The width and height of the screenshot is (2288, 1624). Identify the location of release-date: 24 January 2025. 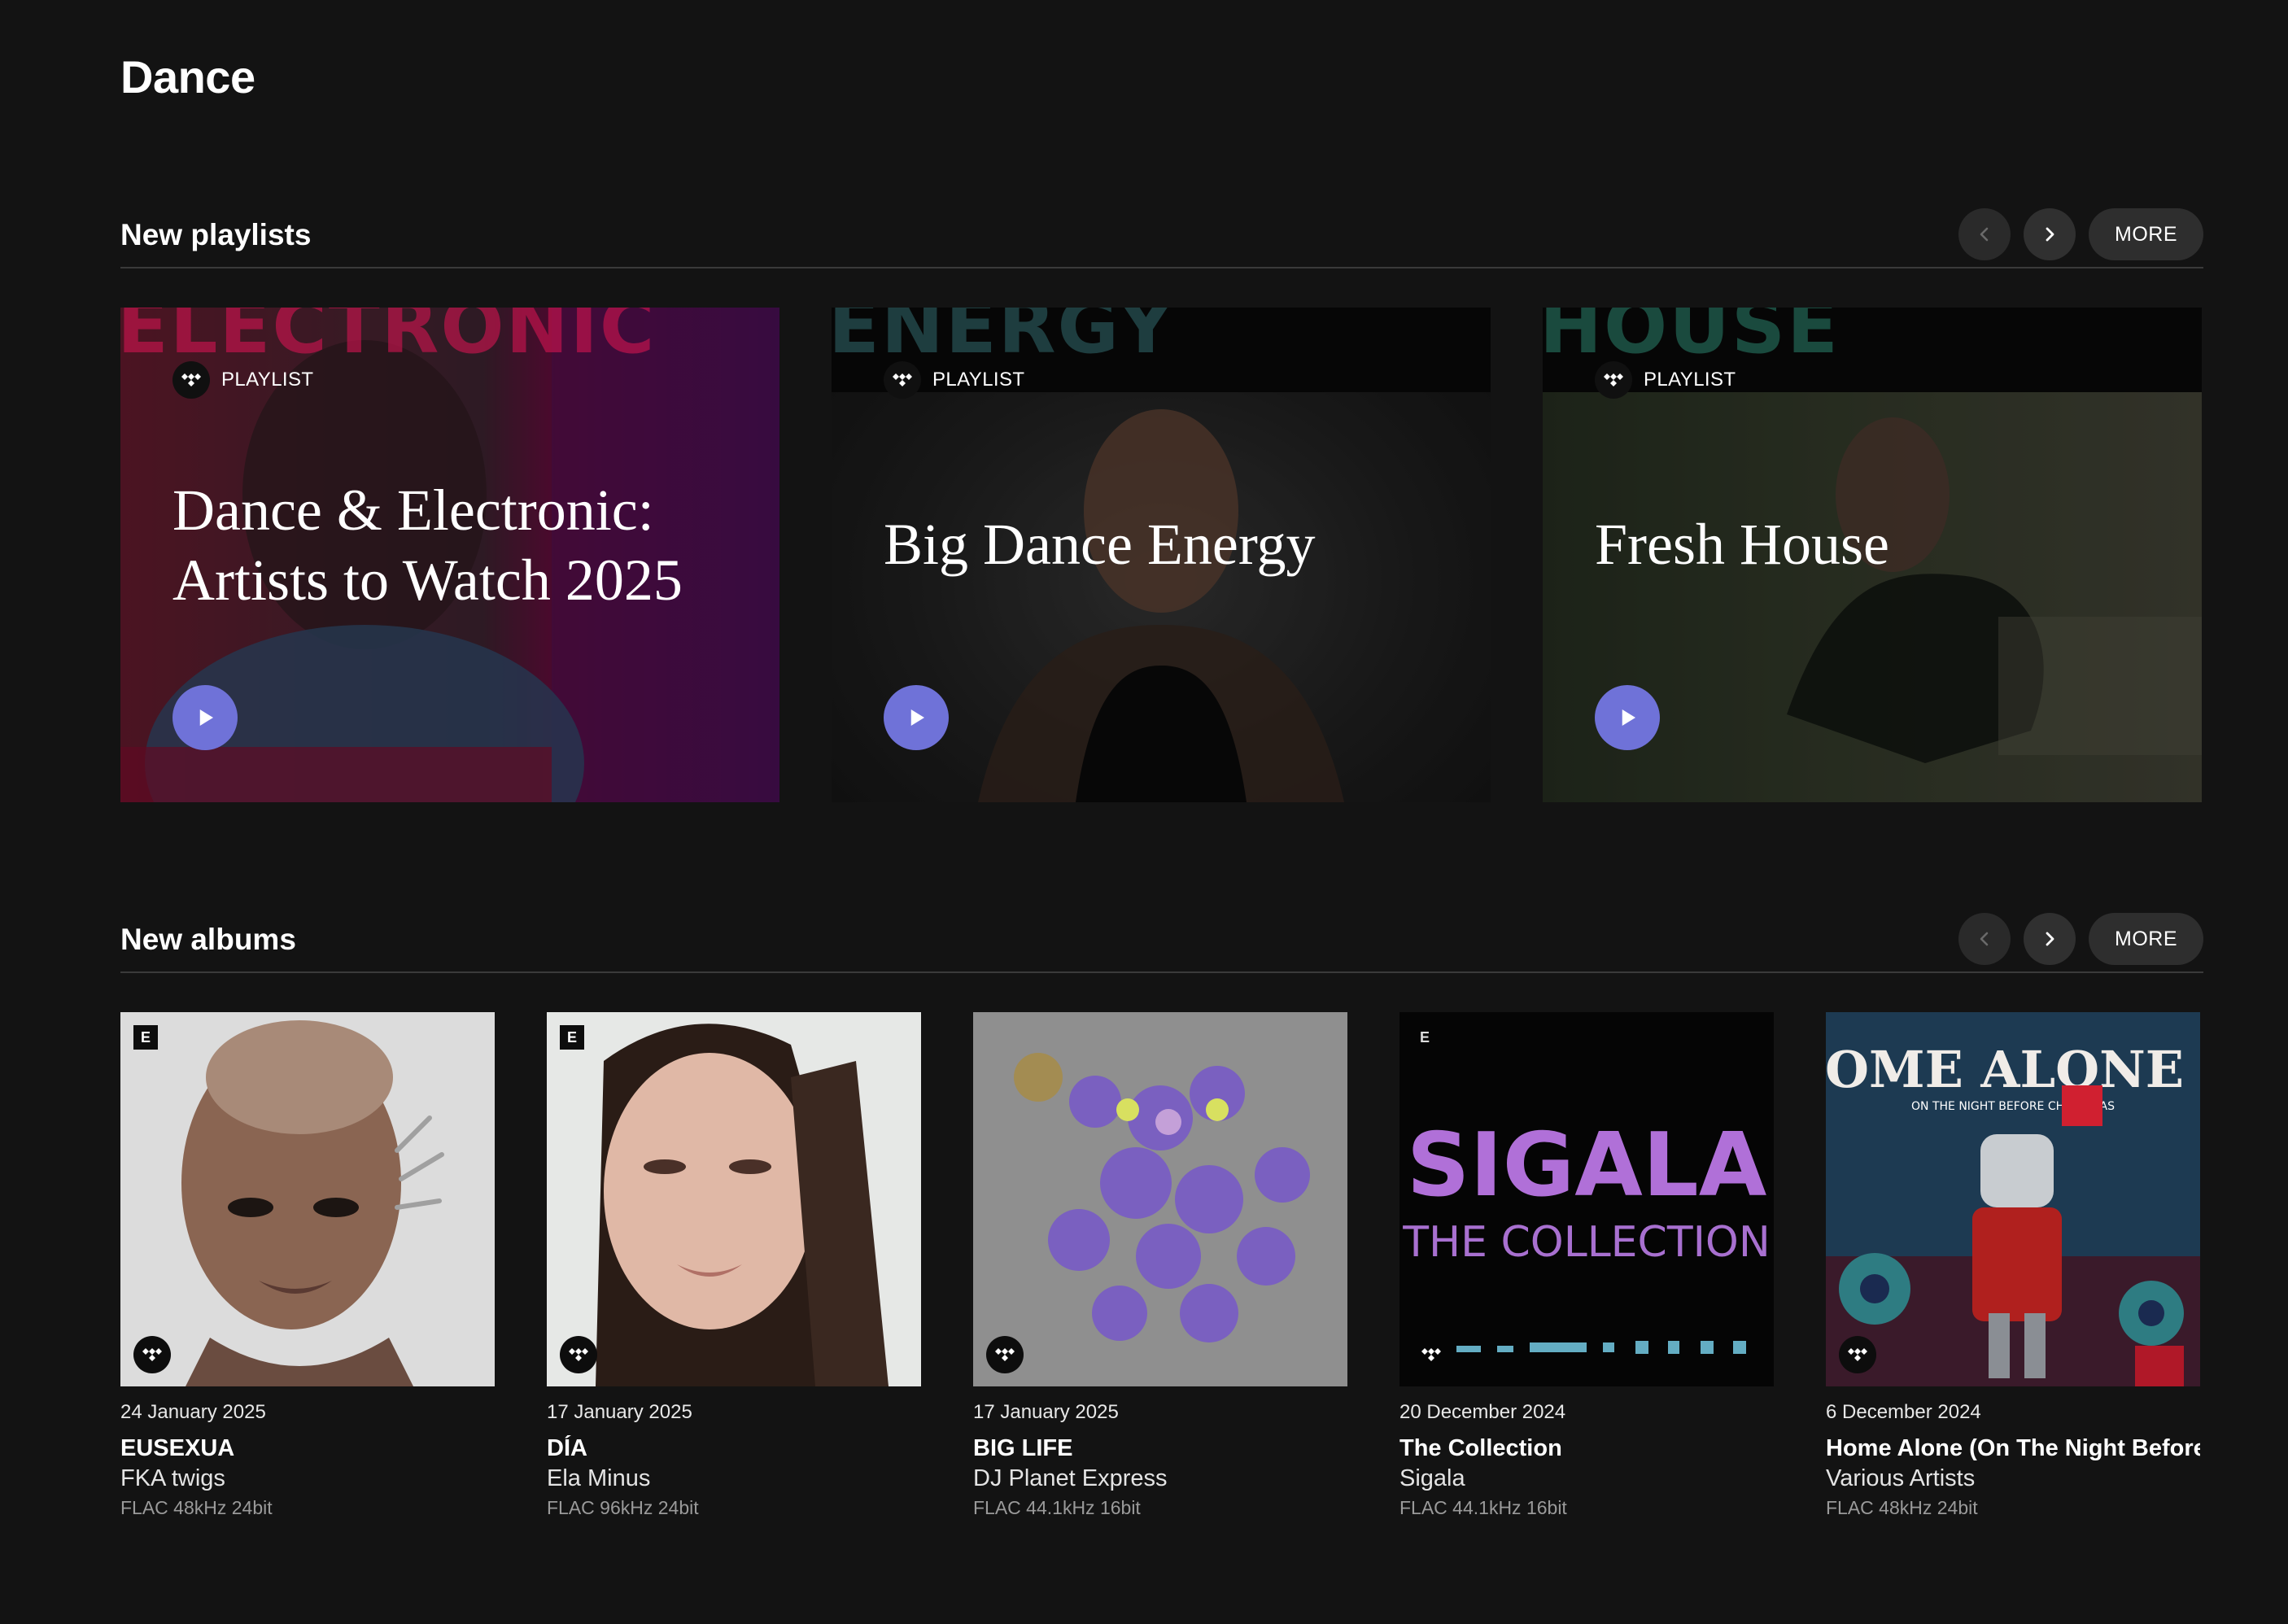
(193, 1412).